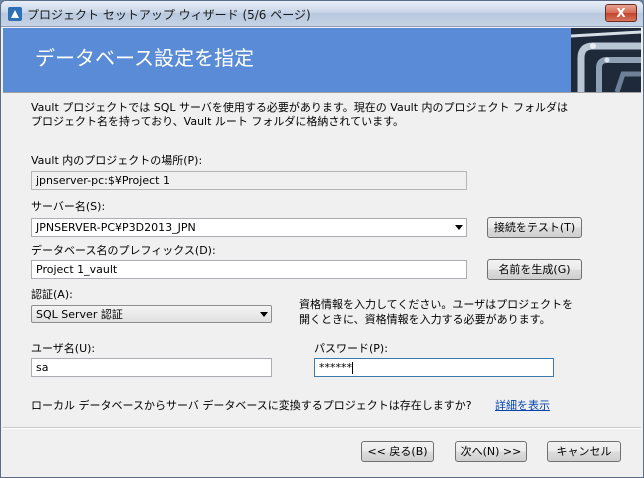  I want to click on title-bar: プロジェクト セットアップ ウィザード (5/6 ページ) X, so click(322, 14).